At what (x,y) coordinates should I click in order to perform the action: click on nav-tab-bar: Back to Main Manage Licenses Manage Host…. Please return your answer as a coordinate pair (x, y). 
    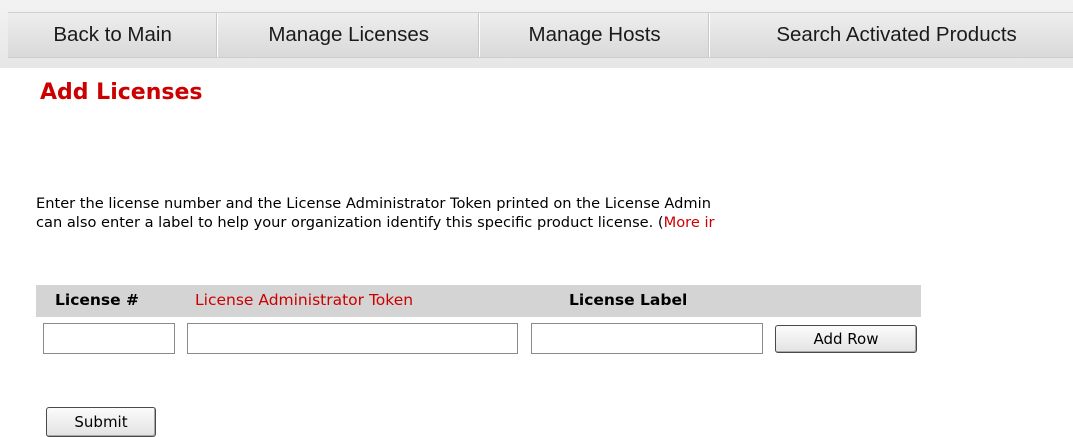
    Looking at the image, I should click on (540, 35).